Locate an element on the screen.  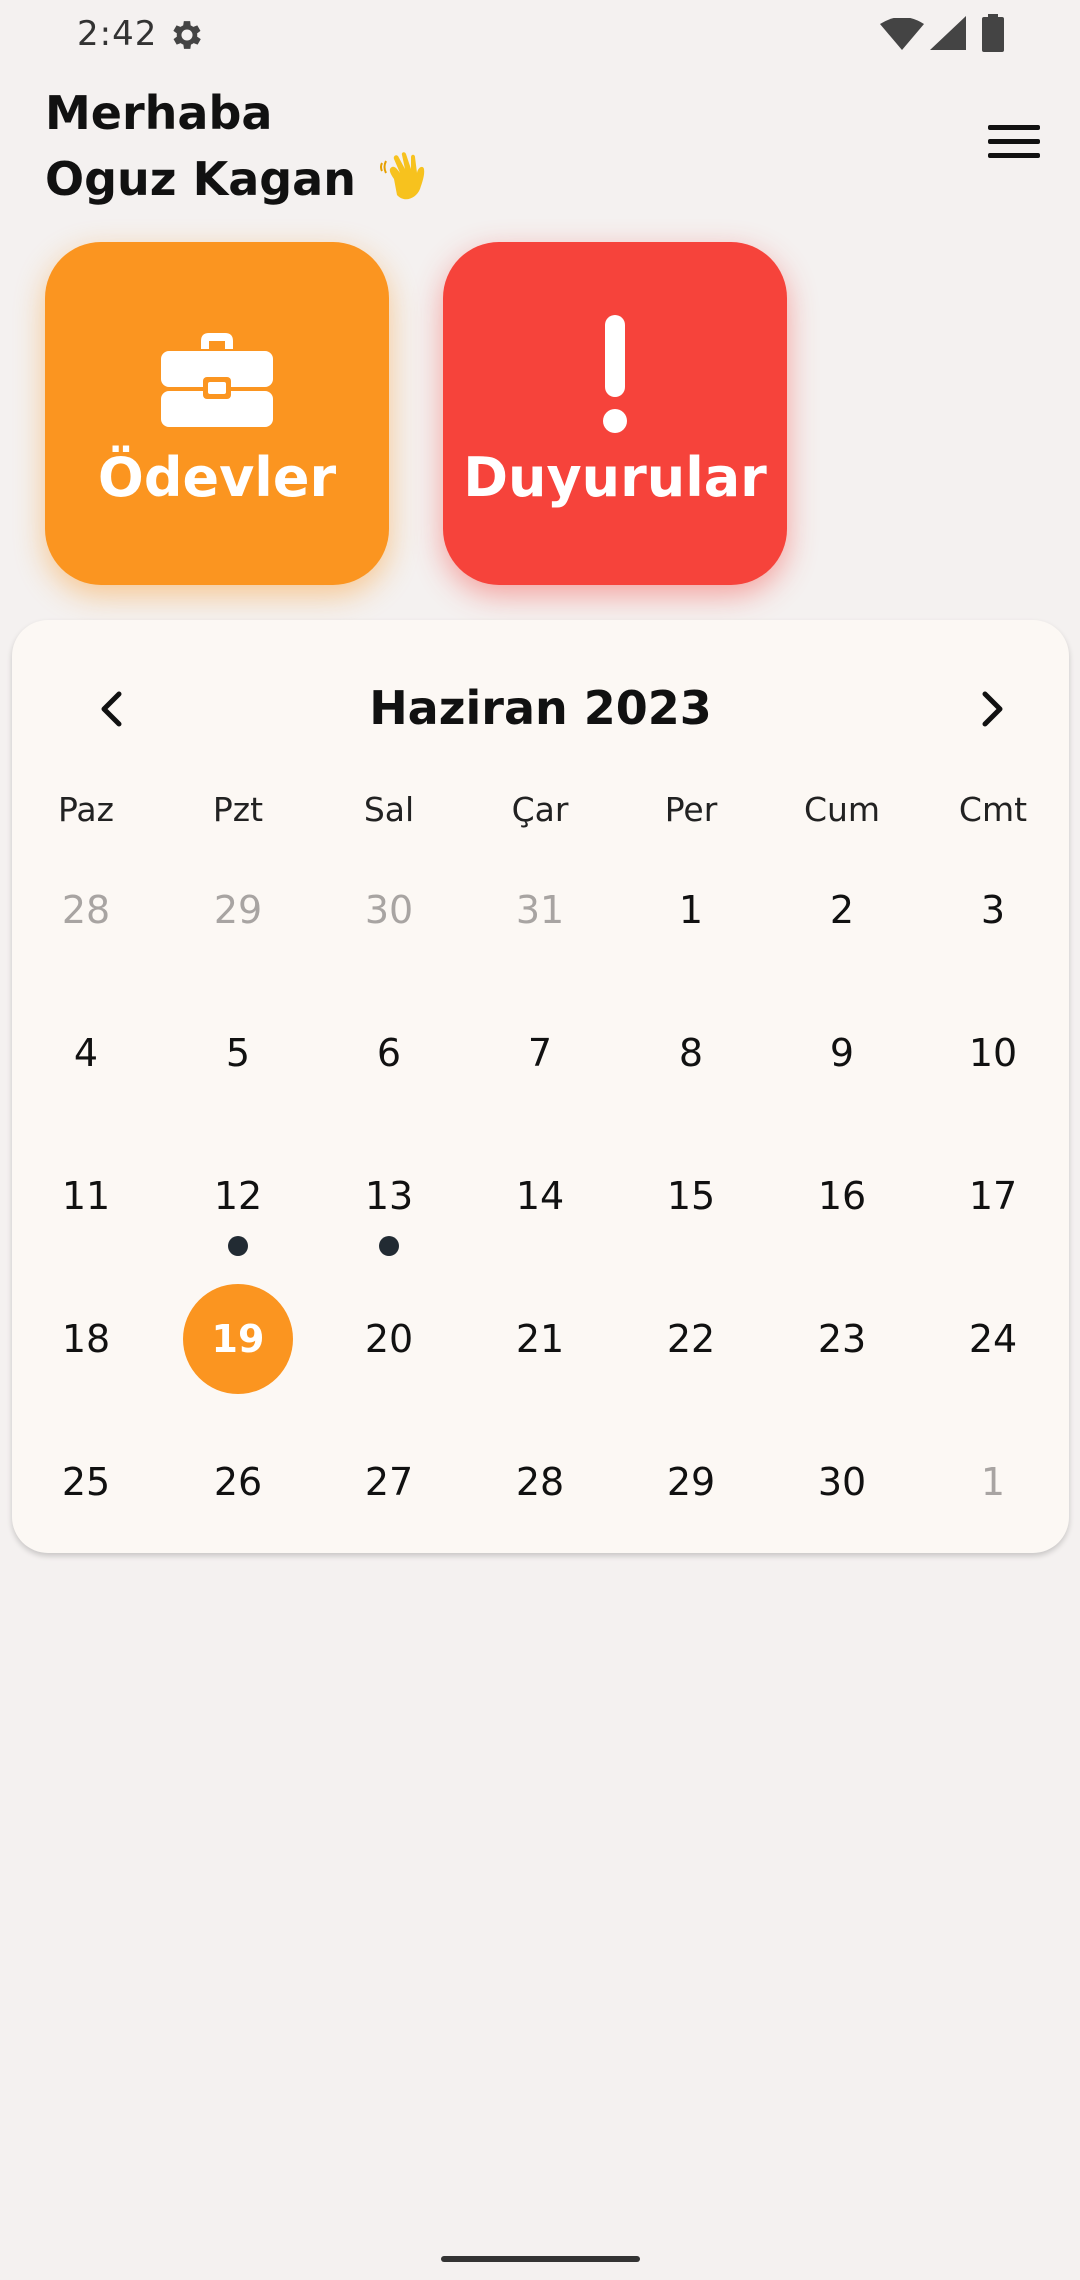
calendar-day: 18 is located at coordinates (86, 1339).